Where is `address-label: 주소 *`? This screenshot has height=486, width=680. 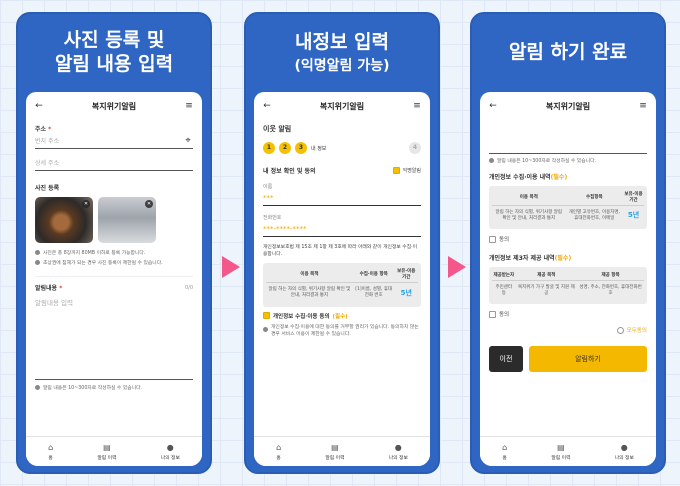
address-label: 주소 * is located at coordinates (43, 129).